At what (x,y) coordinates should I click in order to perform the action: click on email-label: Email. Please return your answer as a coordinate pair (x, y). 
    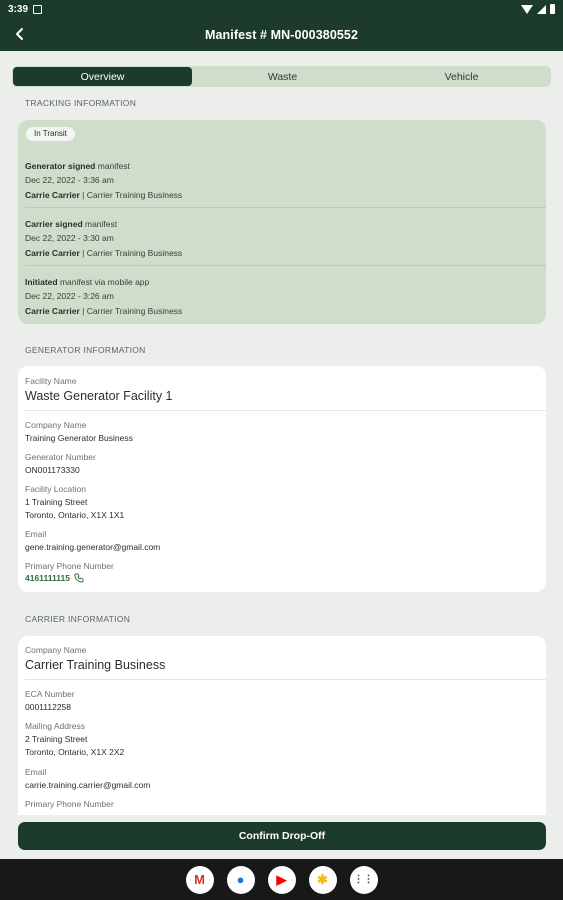
    Looking at the image, I should click on (36, 534).